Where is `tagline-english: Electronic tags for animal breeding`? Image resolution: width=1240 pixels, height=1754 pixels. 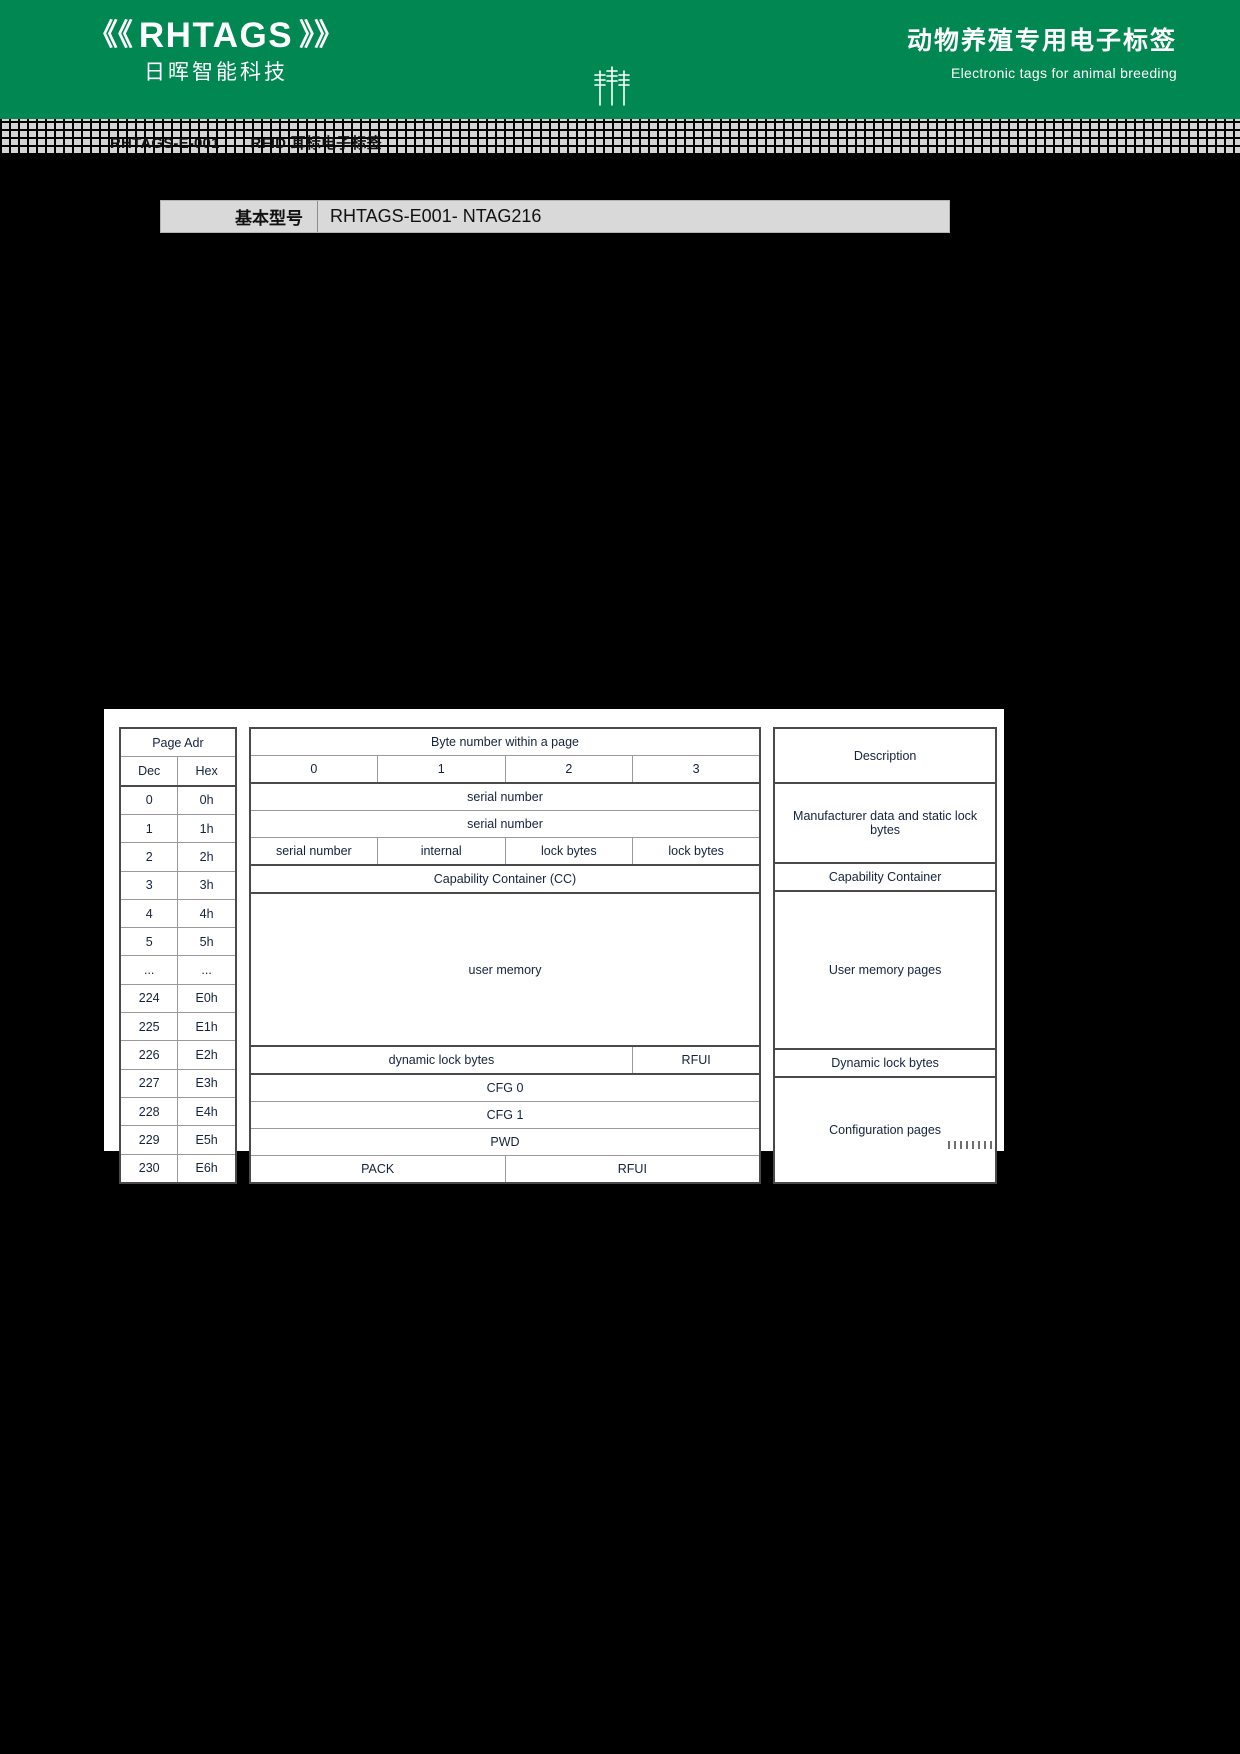
tagline-english: Electronic tags for animal breeding is located at coordinates (1063, 72).